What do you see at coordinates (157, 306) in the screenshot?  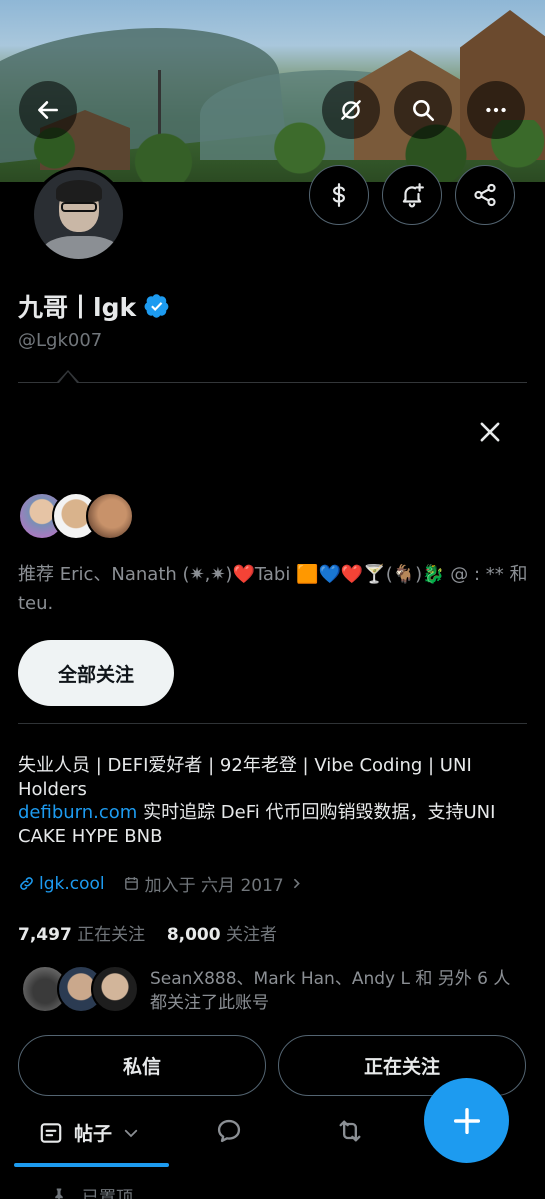 I see `verified-badge-icon` at bounding box center [157, 306].